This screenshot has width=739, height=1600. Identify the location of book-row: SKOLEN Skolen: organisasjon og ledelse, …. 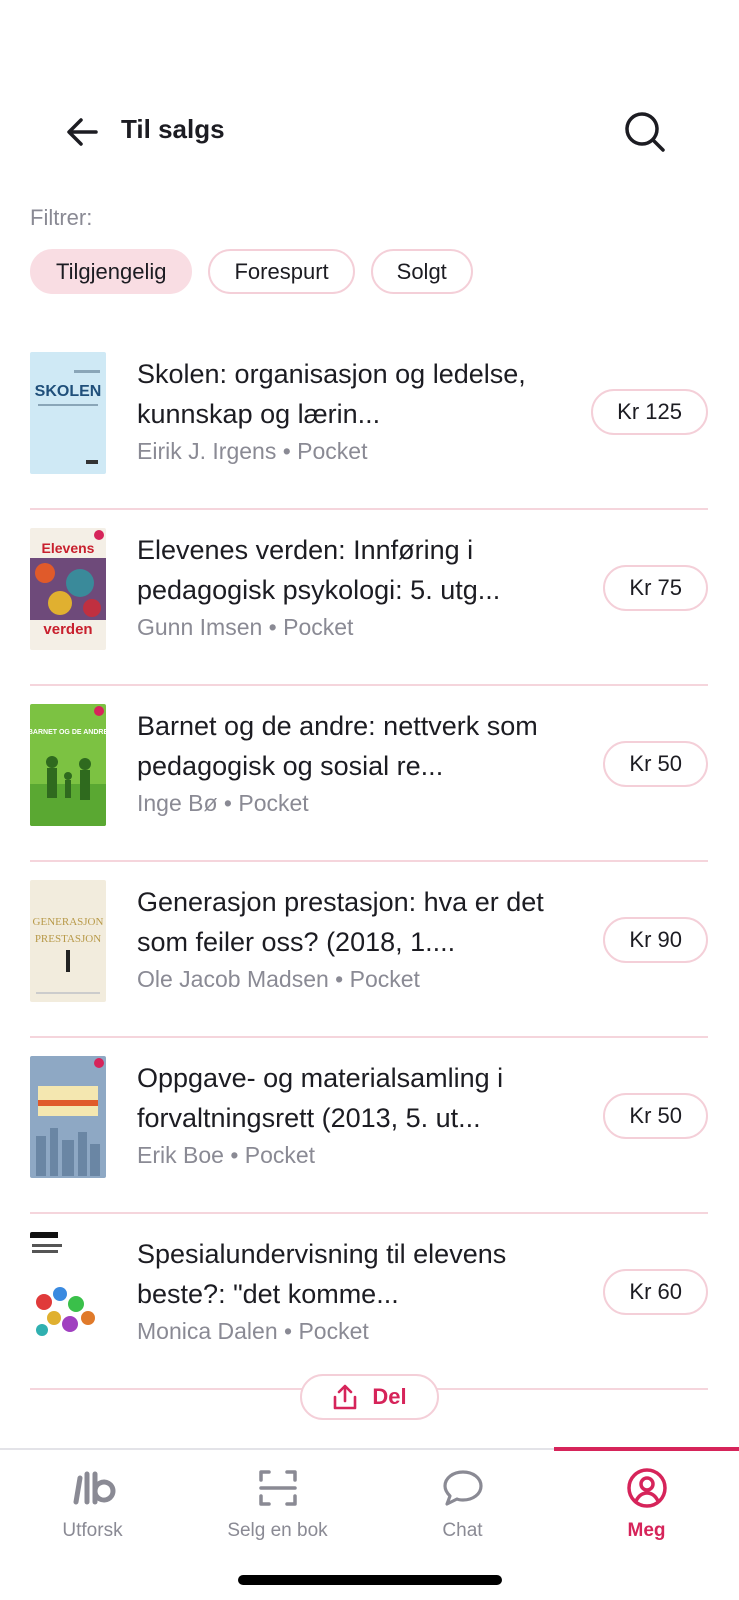
(369, 422).